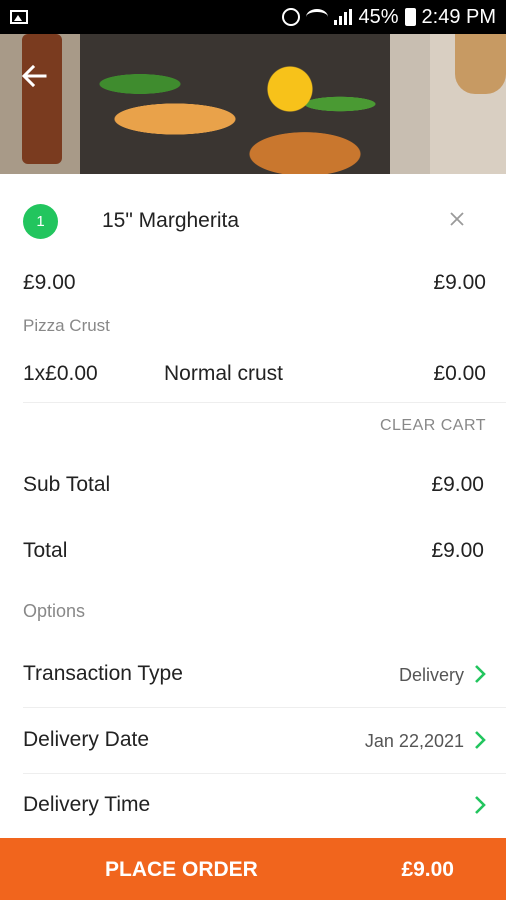 This screenshot has height=900, width=506. Describe the element at coordinates (458, 16) in the screenshot. I see `clock: 2:49 PM` at that location.